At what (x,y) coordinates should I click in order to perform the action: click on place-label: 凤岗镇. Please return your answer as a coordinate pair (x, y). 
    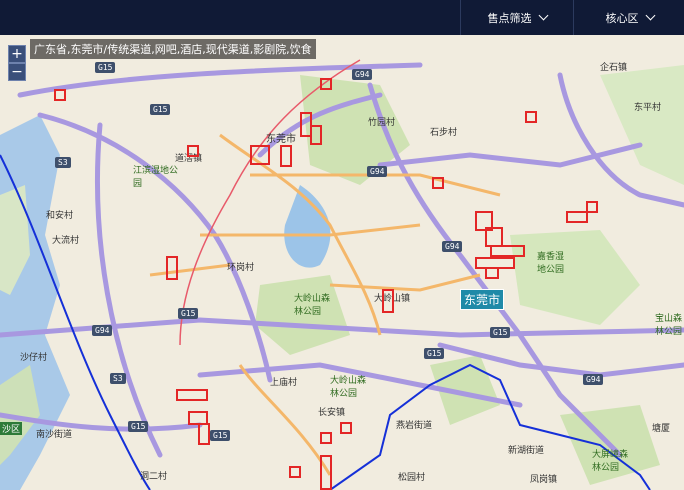
    Looking at the image, I should click on (544, 480).